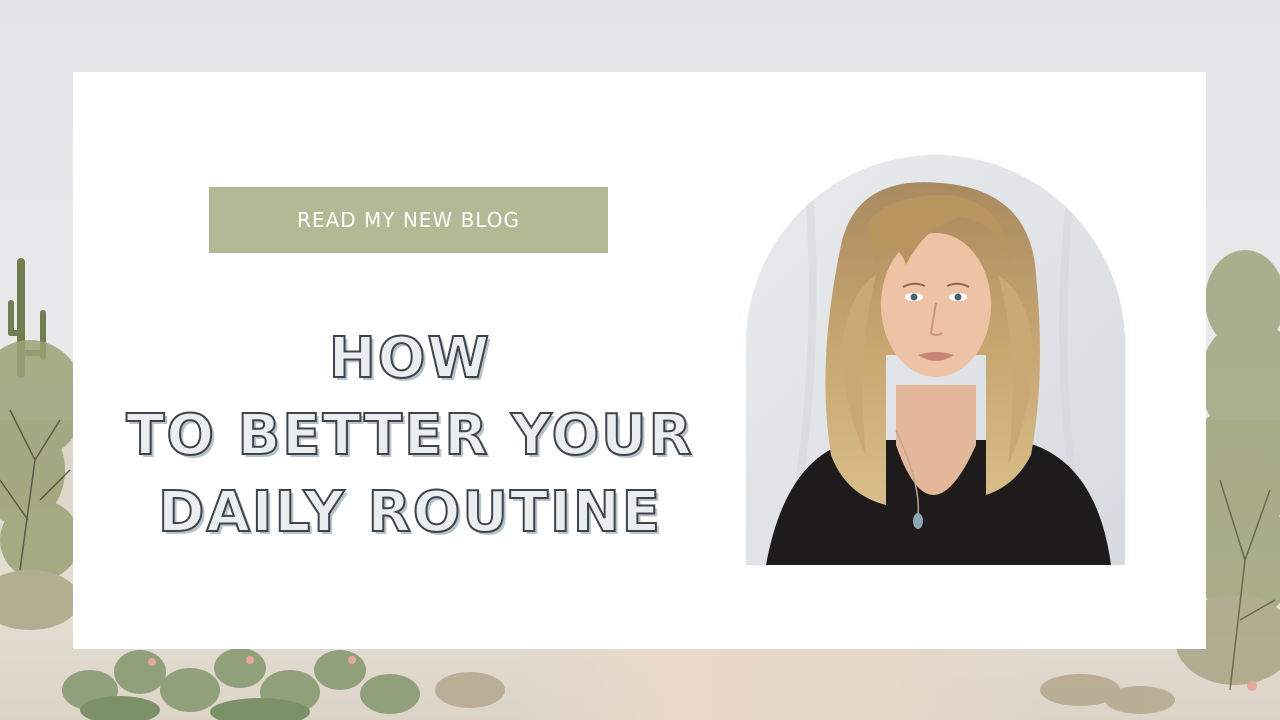 Image resolution: width=1280 pixels, height=720 pixels. I want to click on title-line: TO BETTER YOUR, so click(409, 435).